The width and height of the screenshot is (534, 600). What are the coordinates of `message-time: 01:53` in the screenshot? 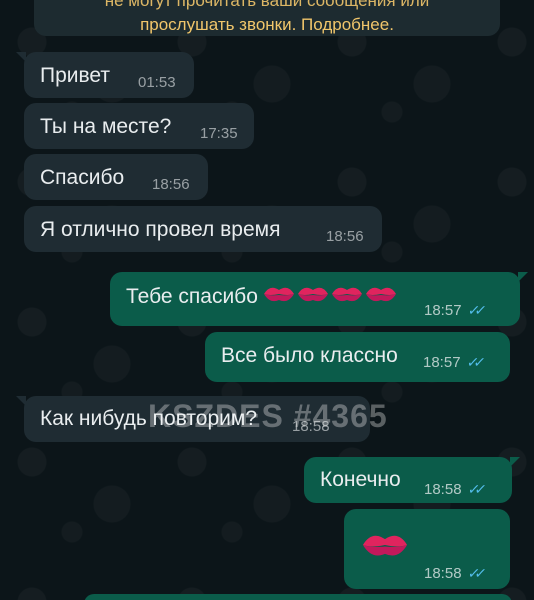 It's located at (157, 82).